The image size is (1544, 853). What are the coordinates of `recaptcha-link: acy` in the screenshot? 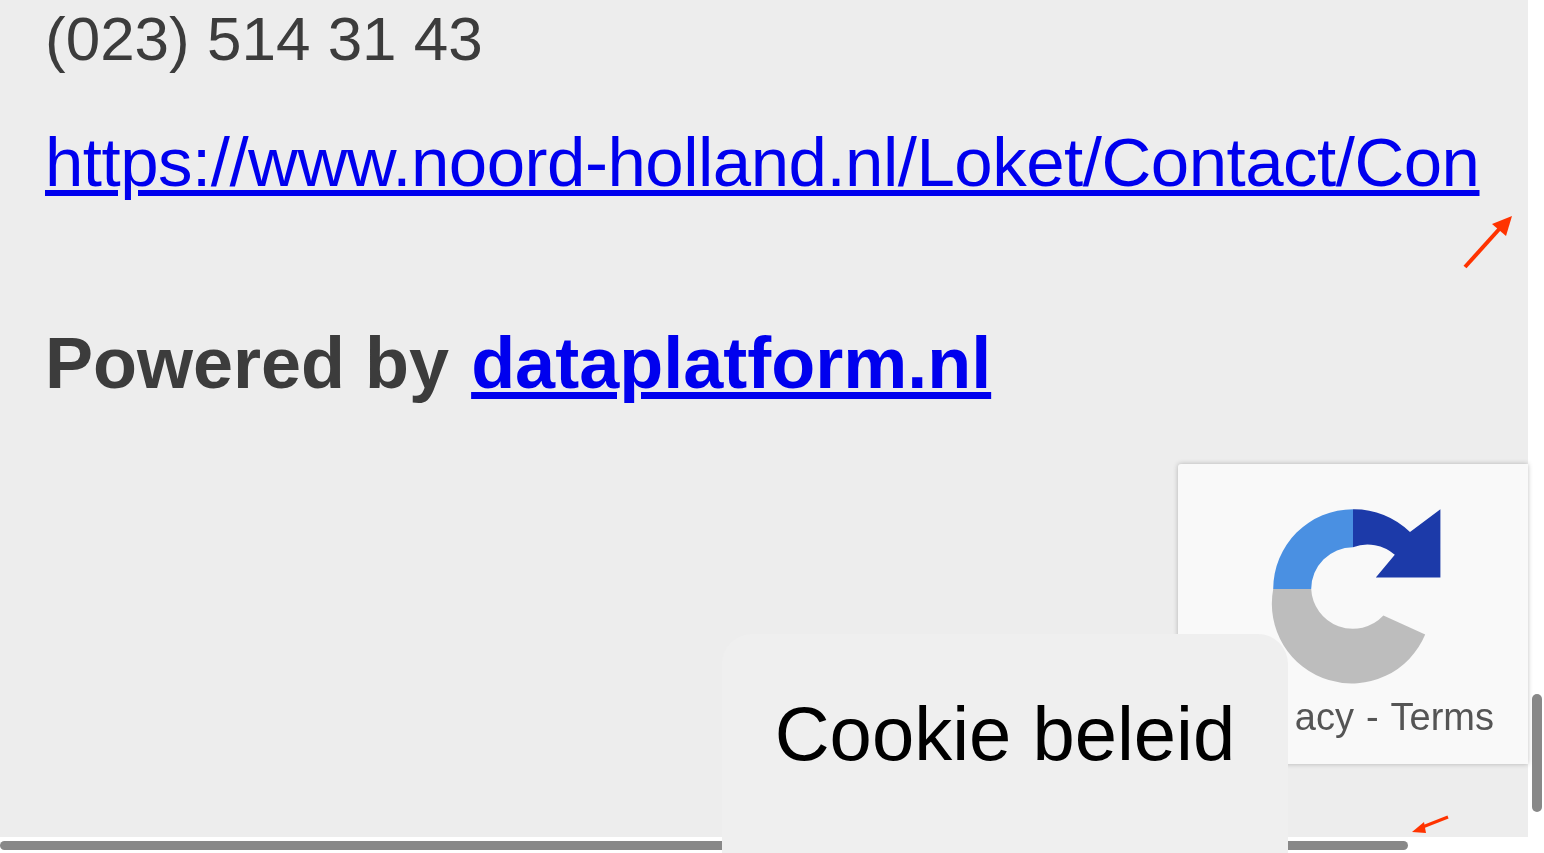 It's located at (1324, 717).